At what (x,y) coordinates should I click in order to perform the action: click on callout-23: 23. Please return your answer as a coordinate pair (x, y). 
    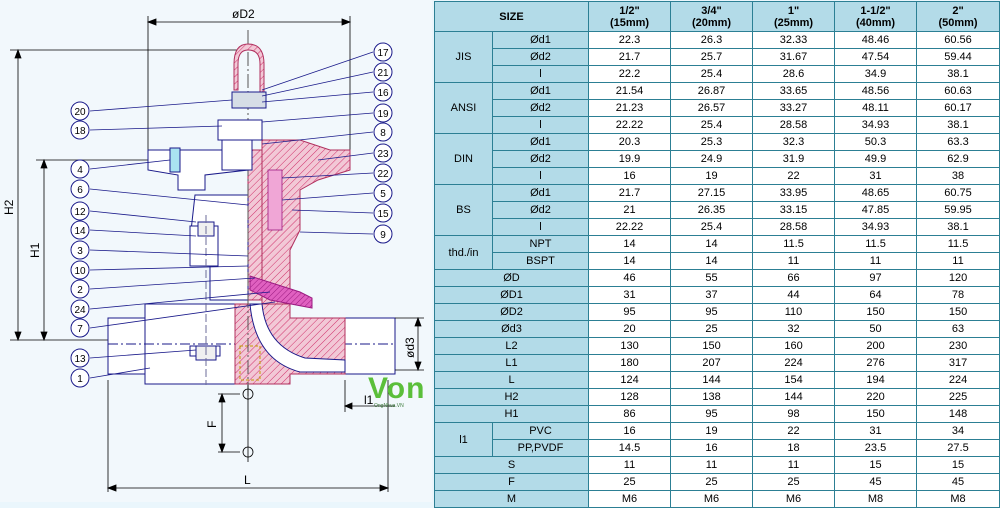
    Looking at the image, I should click on (383, 153).